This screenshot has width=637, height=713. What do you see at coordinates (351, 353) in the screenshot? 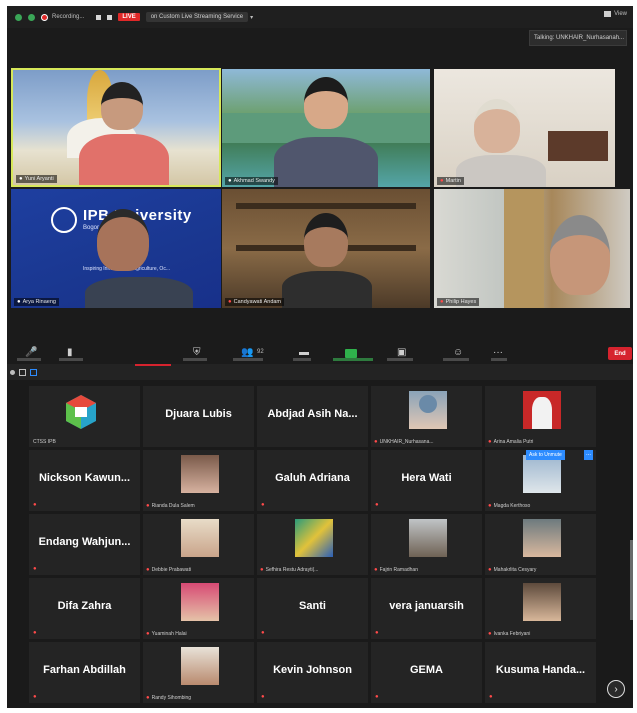
I see `share-screen-icon` at bounding box center [351, 353].